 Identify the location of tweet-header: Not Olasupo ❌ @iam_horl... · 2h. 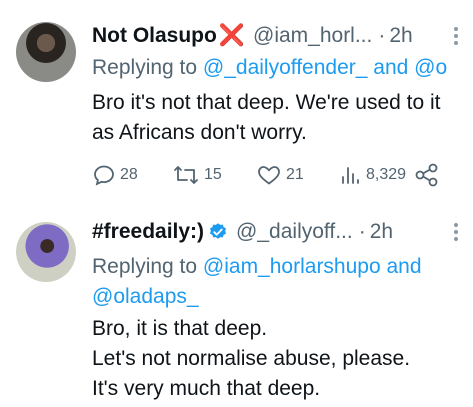
(252, 36).